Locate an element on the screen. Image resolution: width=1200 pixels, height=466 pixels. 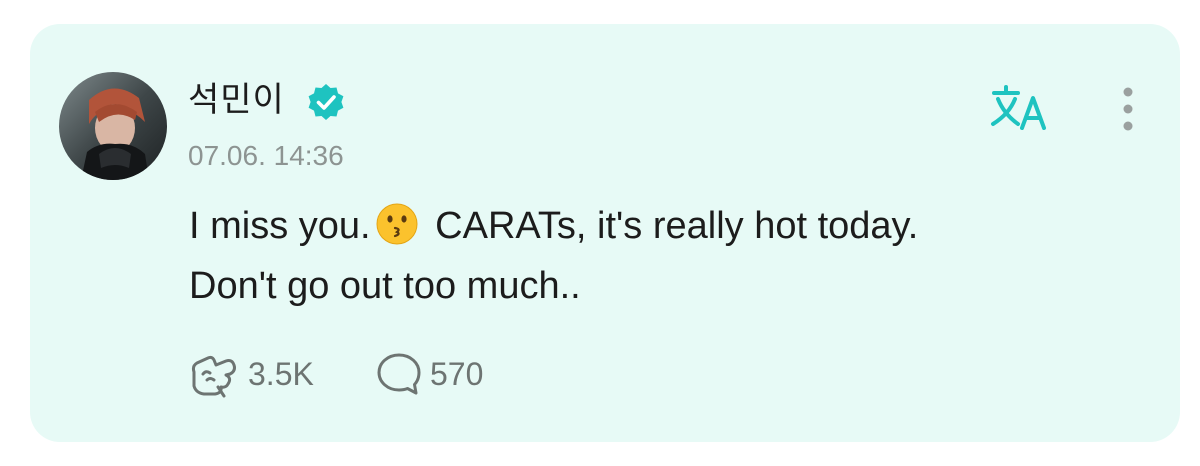
more-options-button is located at coordinates (1128, 110).